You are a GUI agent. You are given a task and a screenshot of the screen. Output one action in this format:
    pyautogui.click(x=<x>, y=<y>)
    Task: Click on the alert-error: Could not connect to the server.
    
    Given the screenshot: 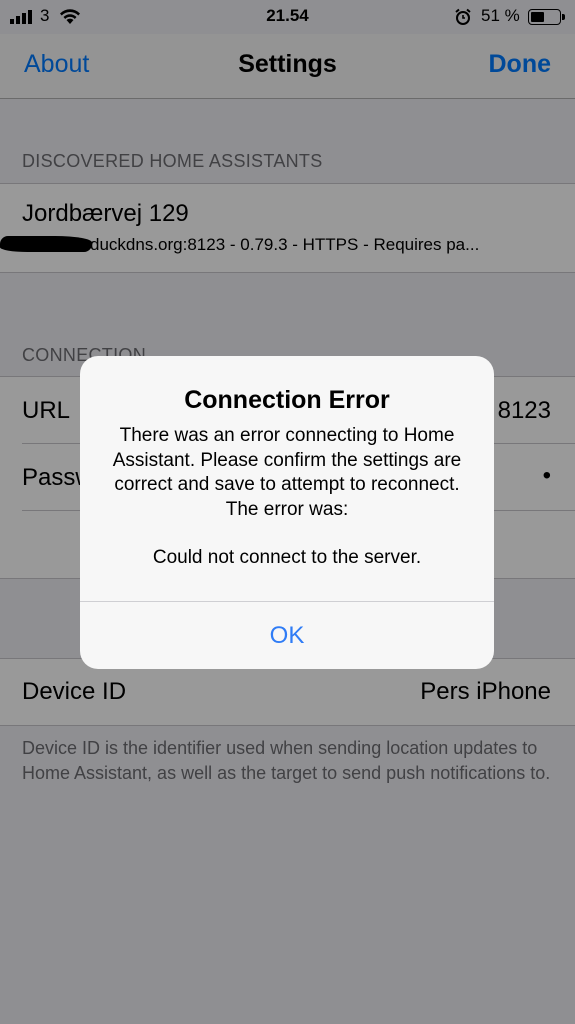 What is the action you would take?
    pyautogui.click(x=287, y=557)
    